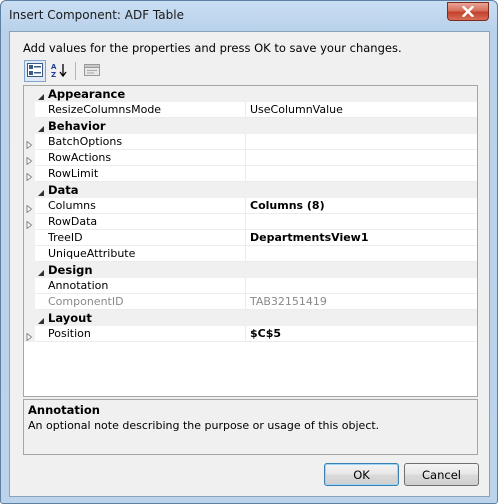 This screenshot has width=498, height=504. Describe the element at coordinates (65, 237) in the screenshot. I see `property-name: TreeID` at that location.